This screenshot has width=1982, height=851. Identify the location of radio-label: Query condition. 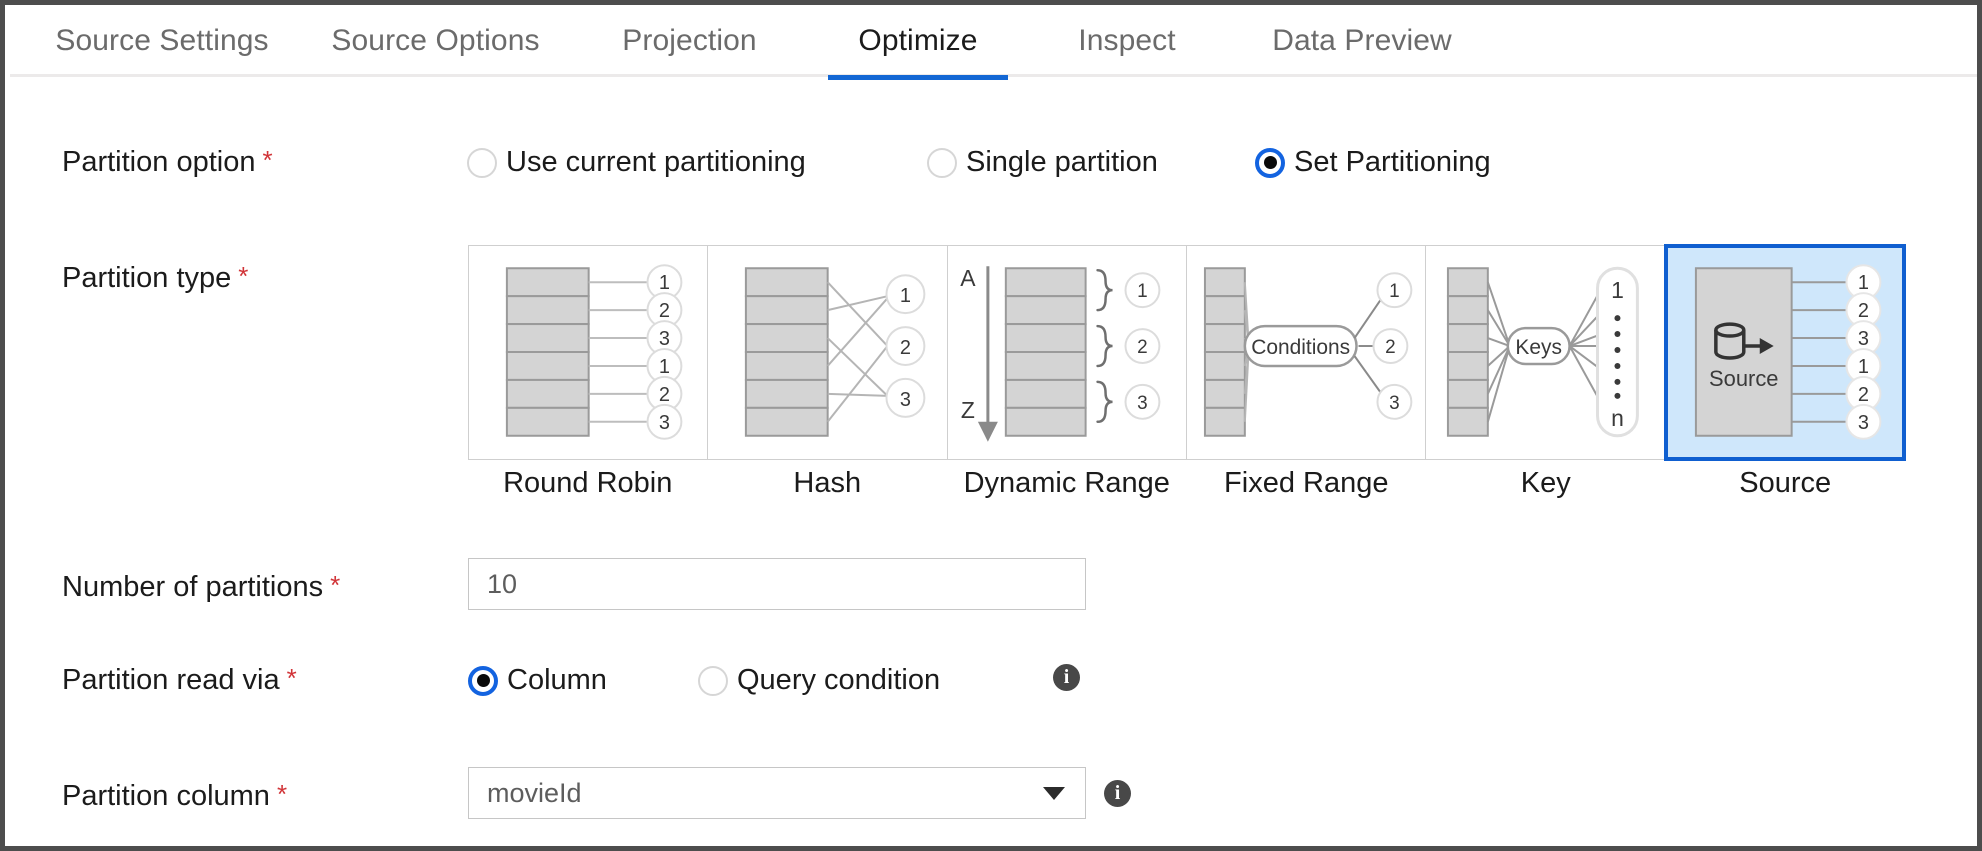
(839, 680).